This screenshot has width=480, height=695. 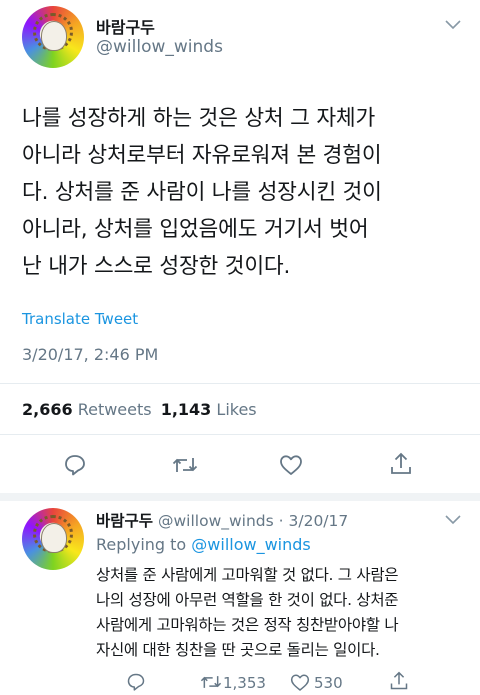 I want to click on replying-to-label: Replying to, so click(x=141, y=544).